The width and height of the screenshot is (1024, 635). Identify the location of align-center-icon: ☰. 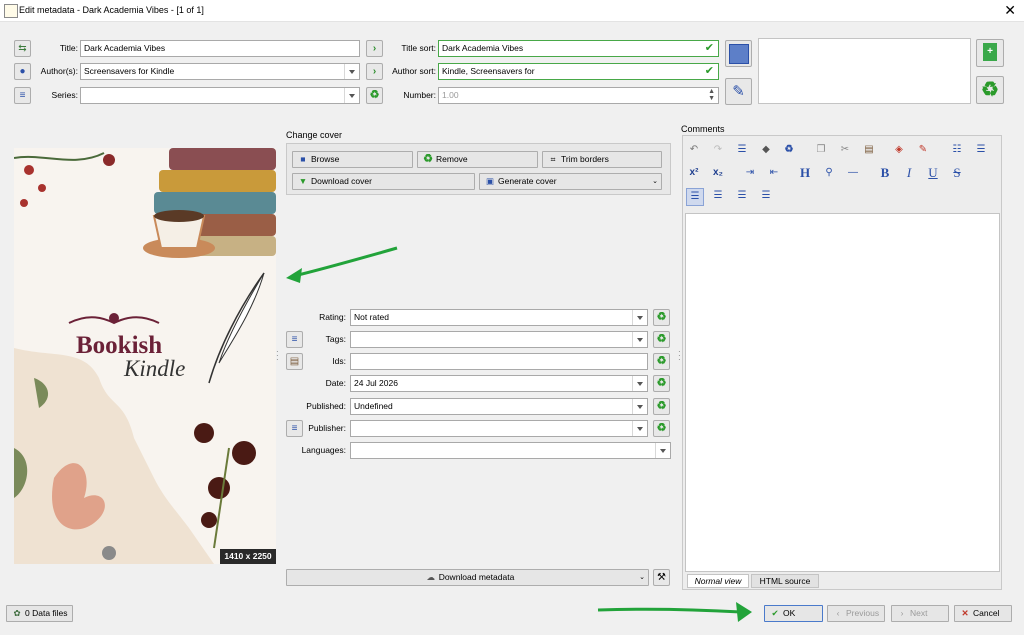
(718, 196).